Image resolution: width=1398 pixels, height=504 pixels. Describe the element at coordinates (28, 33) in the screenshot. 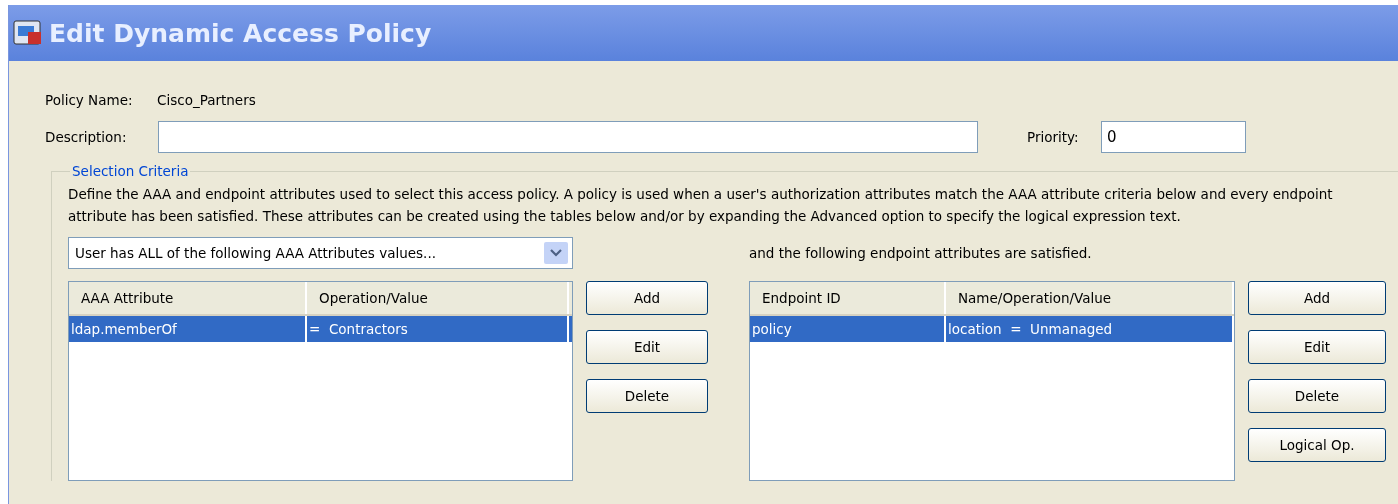

I see `app-icon` at that location.